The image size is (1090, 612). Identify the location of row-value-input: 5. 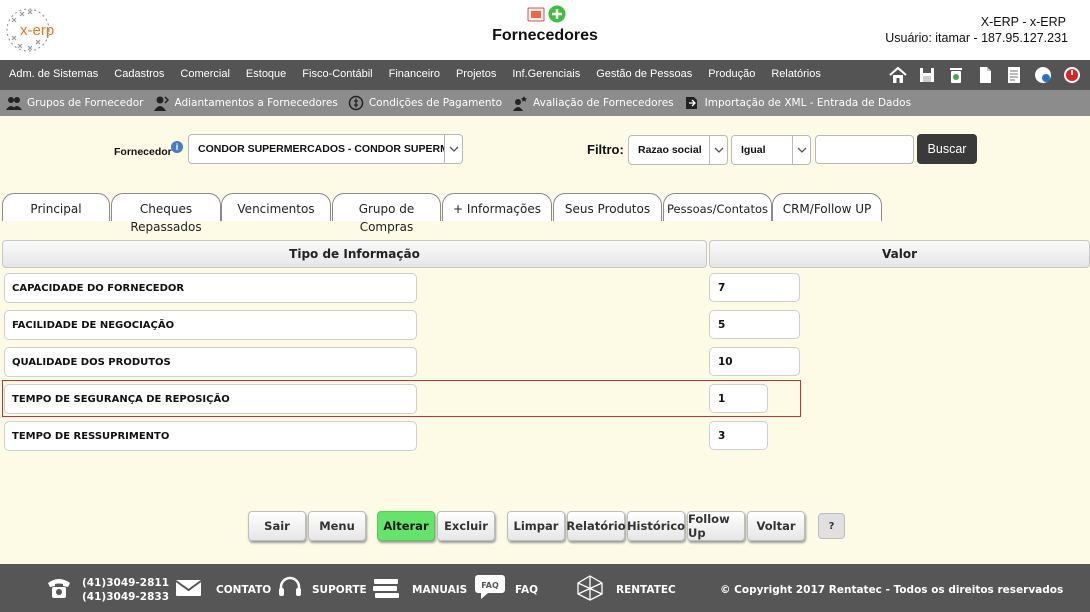
(754, 324).